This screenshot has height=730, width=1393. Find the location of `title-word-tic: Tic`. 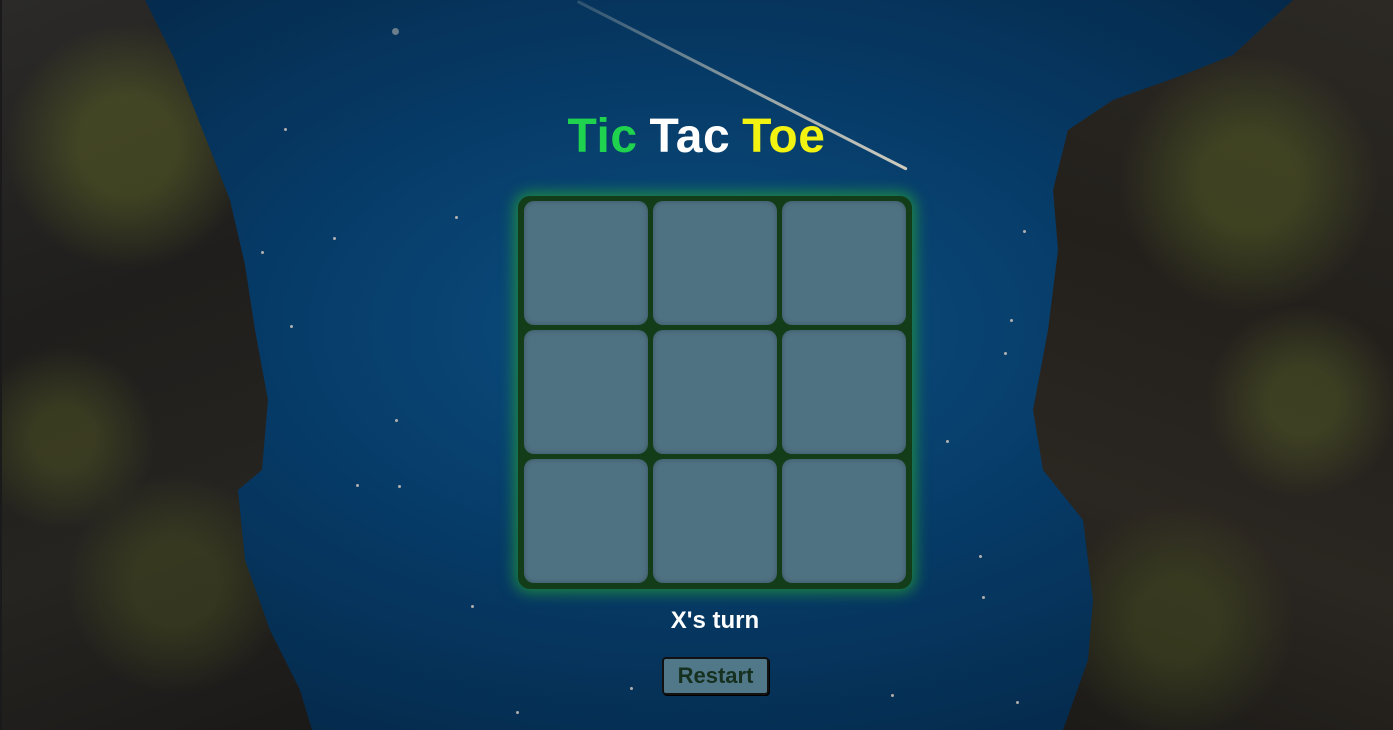

title-word-tic: Tic is located at coordinates (602, 136).